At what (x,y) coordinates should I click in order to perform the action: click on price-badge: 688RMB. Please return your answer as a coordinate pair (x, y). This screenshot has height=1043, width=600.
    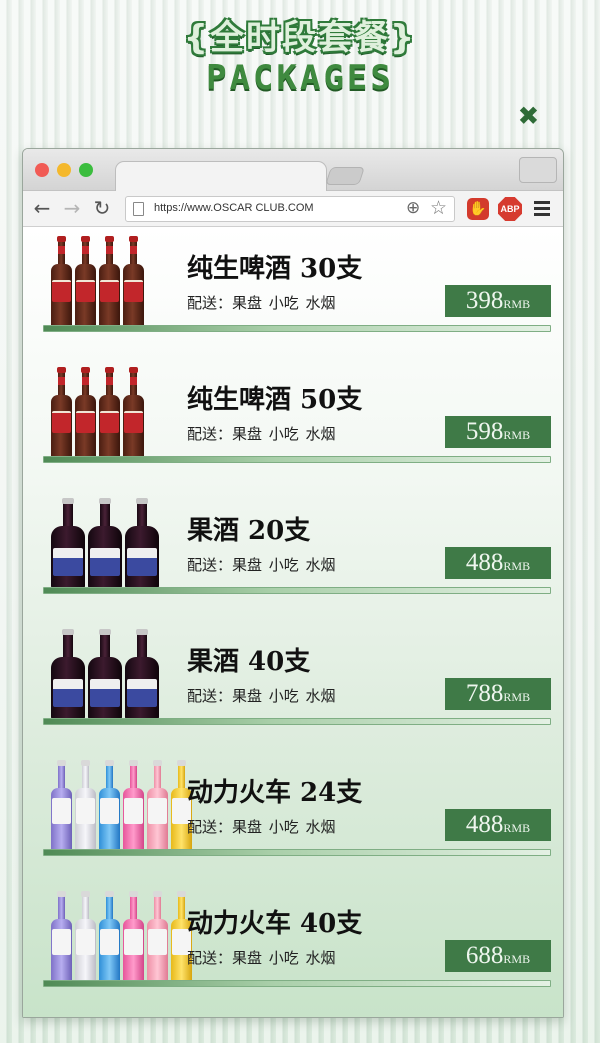
    Looking at the image, I should click on (498, 956).